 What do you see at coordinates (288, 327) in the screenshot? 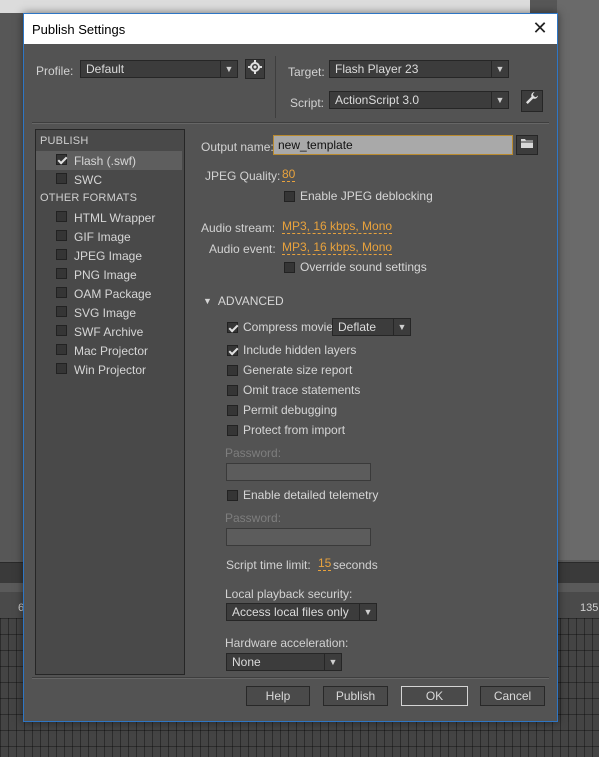
I see `compress-movie-label: Compress movie` at bounding box center [288, 327].